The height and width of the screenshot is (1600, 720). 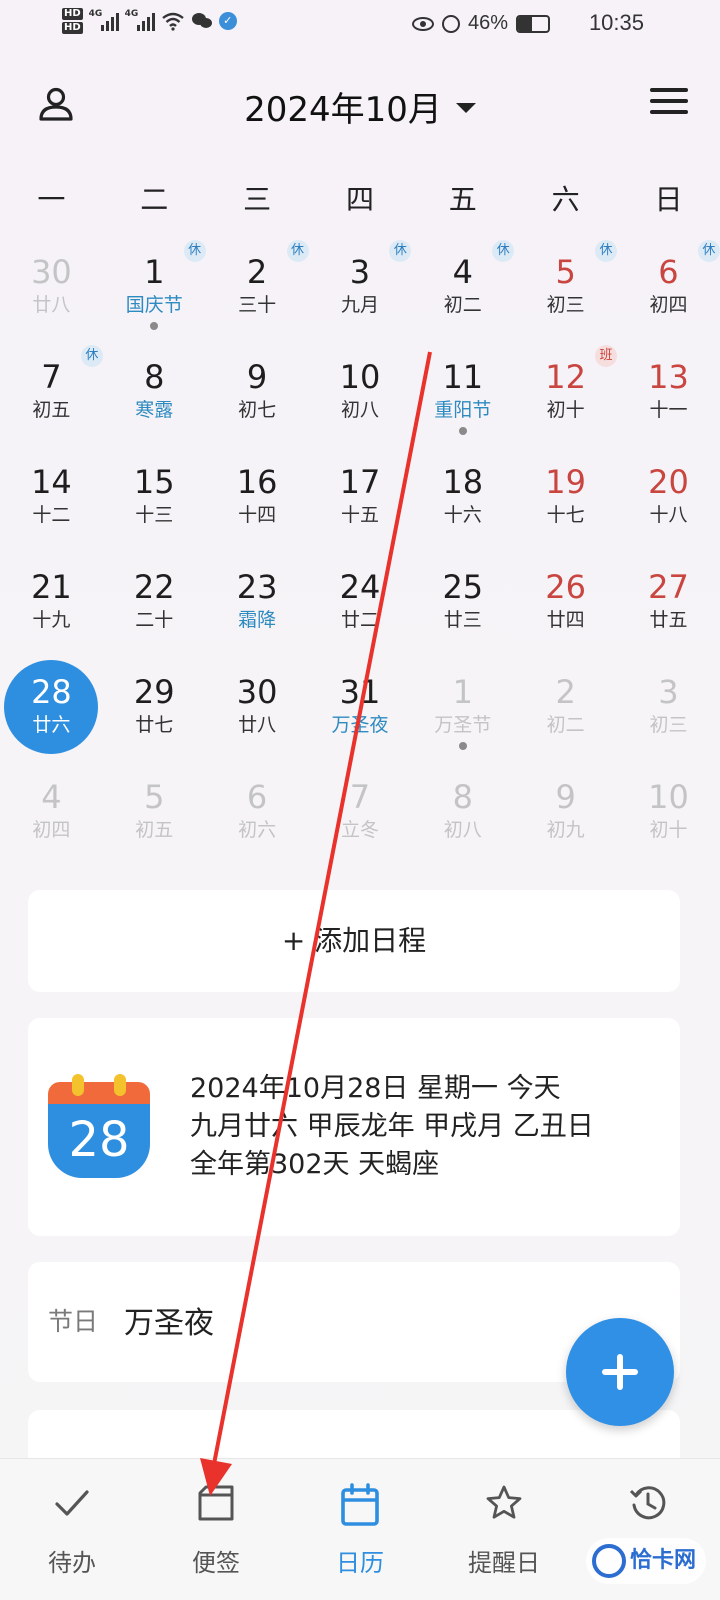 I want to click on day-number: 30, so click(x=51, y=272).